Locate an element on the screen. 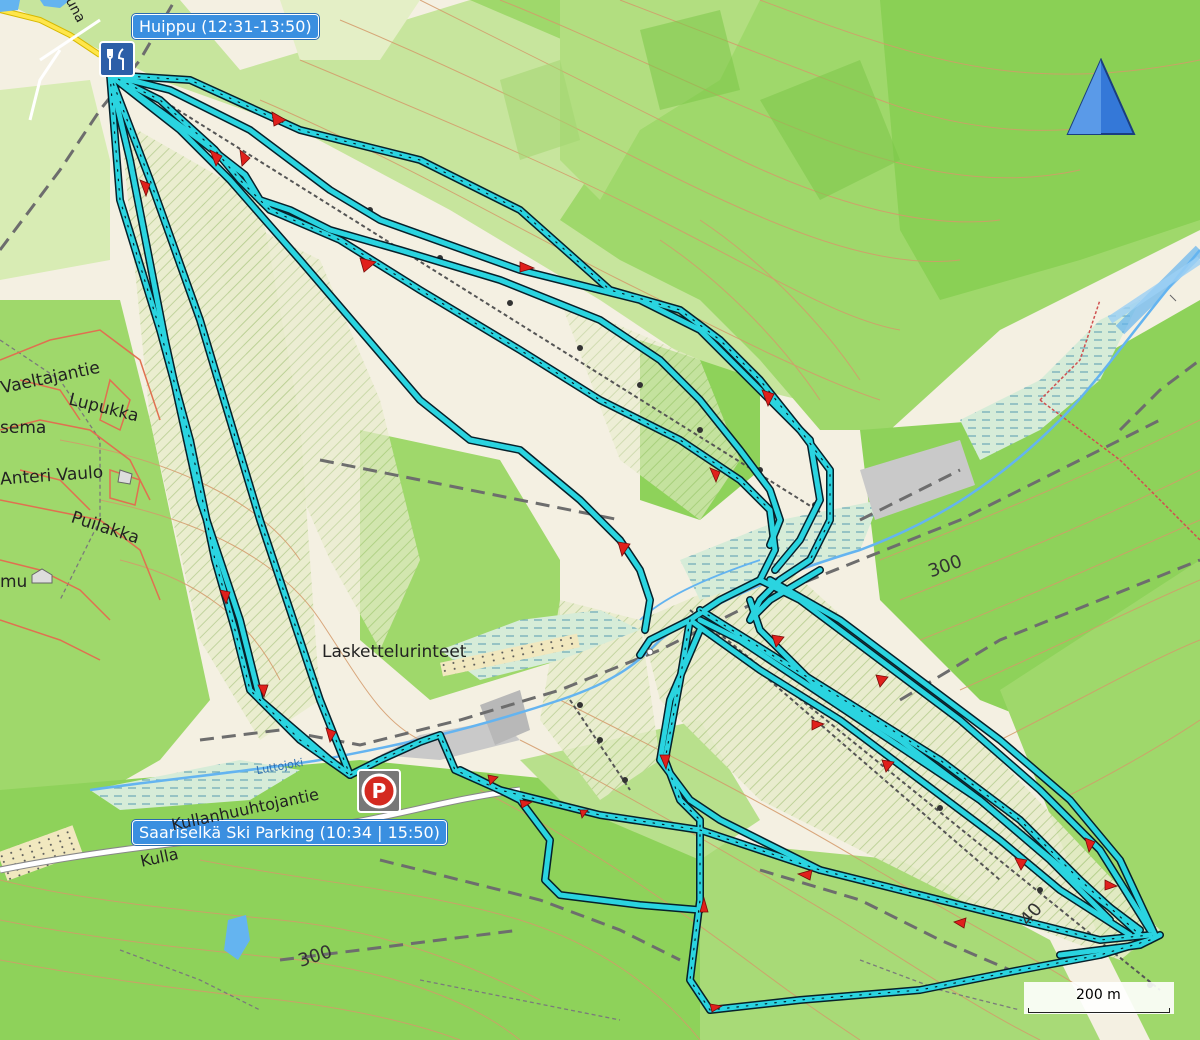  scale-bar-line is located at coordinates (1099, 1010).